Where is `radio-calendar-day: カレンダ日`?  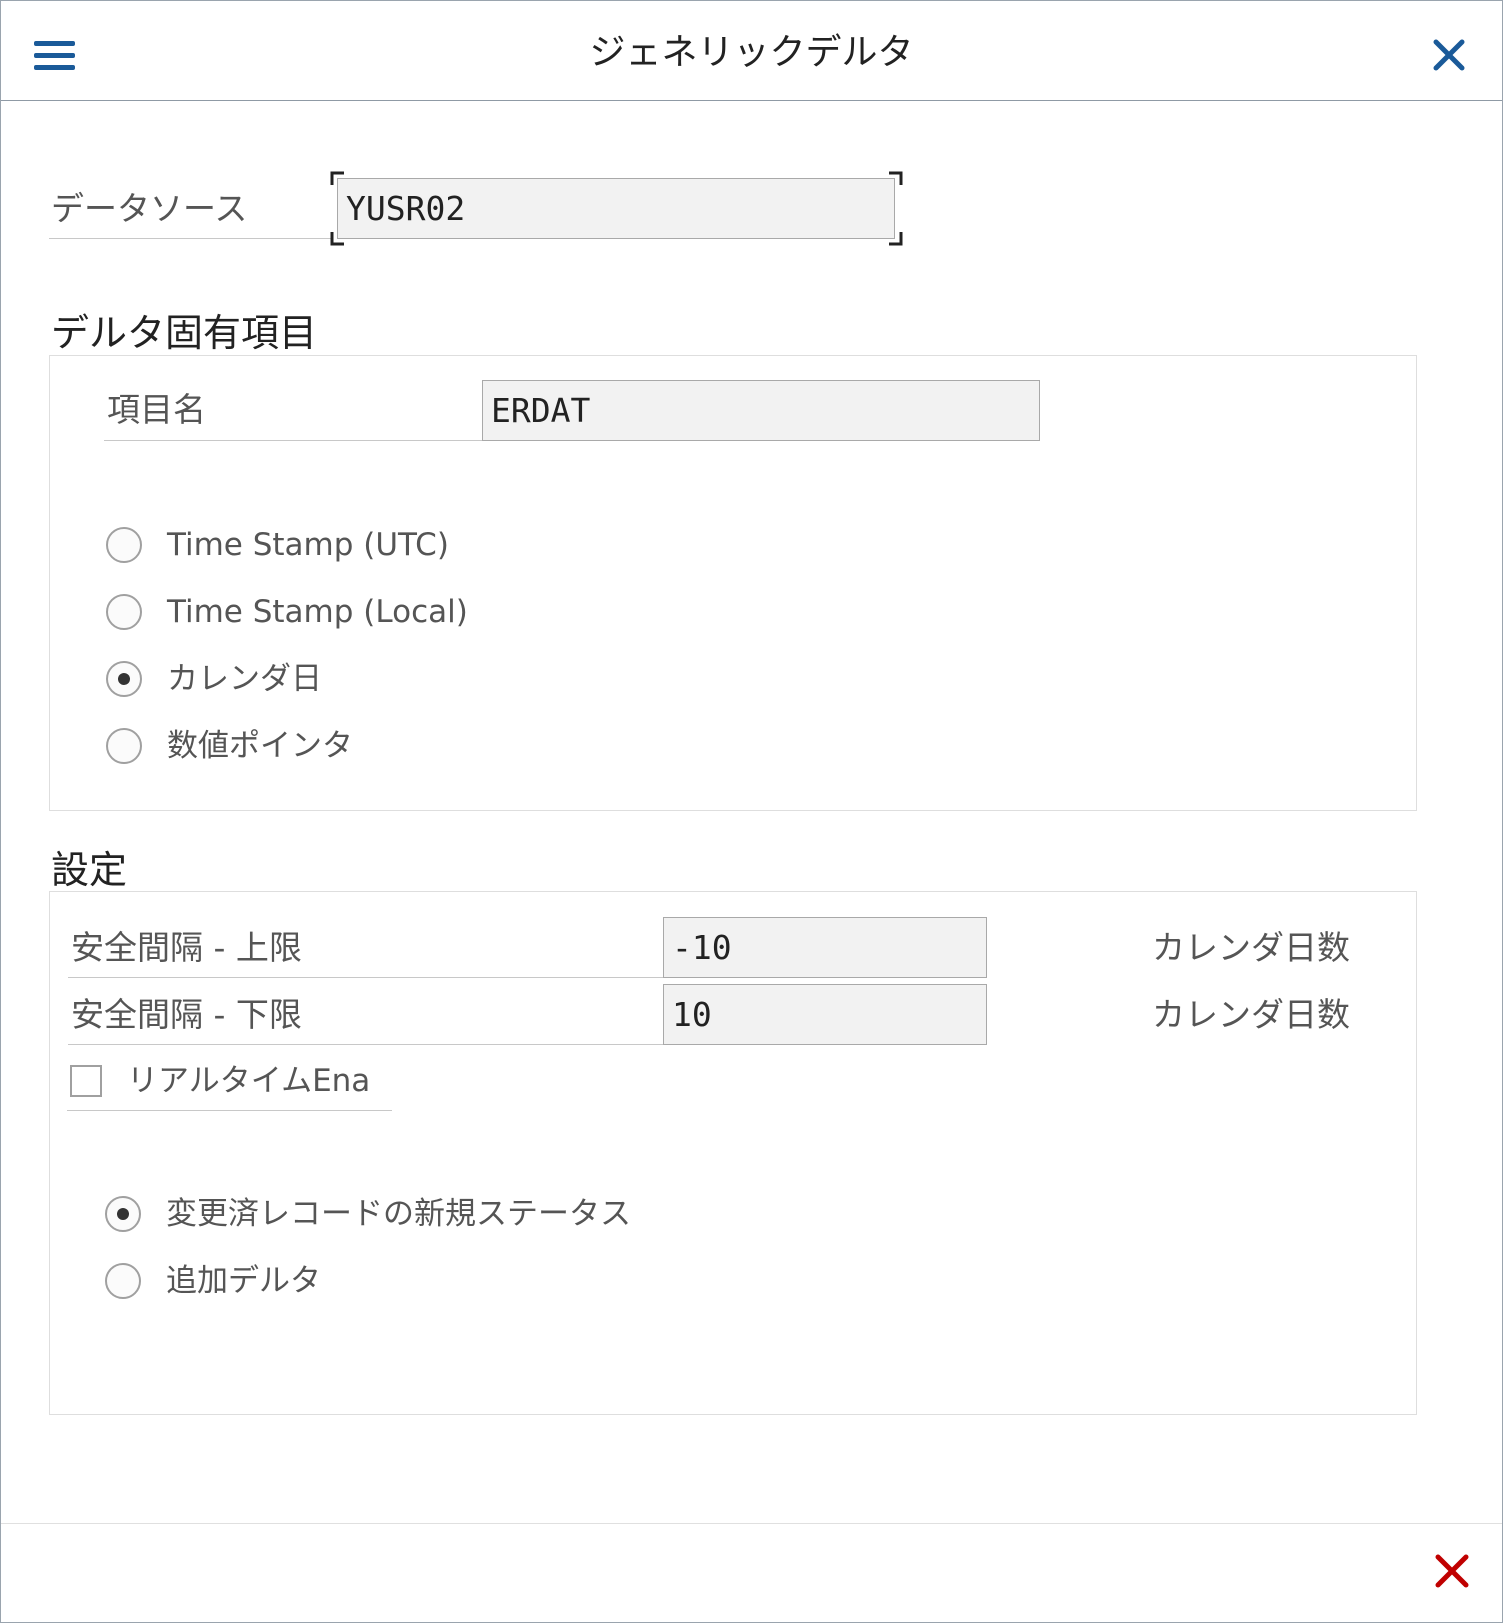 radio-calendar-day: カレンダ日 is located at coordinates (316, 679).